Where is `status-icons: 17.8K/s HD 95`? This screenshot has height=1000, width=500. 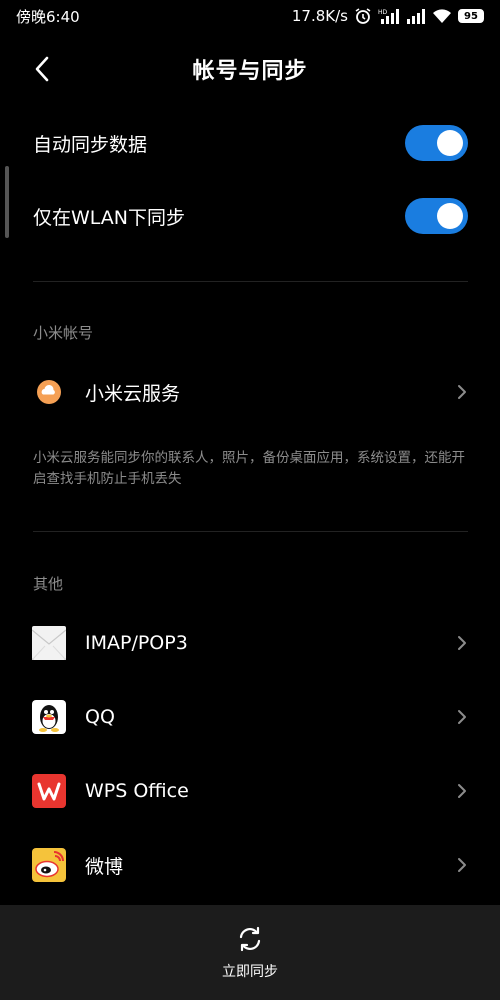
status-icons: 17.8K/s HD 95 is located at coordinates (388, 16).